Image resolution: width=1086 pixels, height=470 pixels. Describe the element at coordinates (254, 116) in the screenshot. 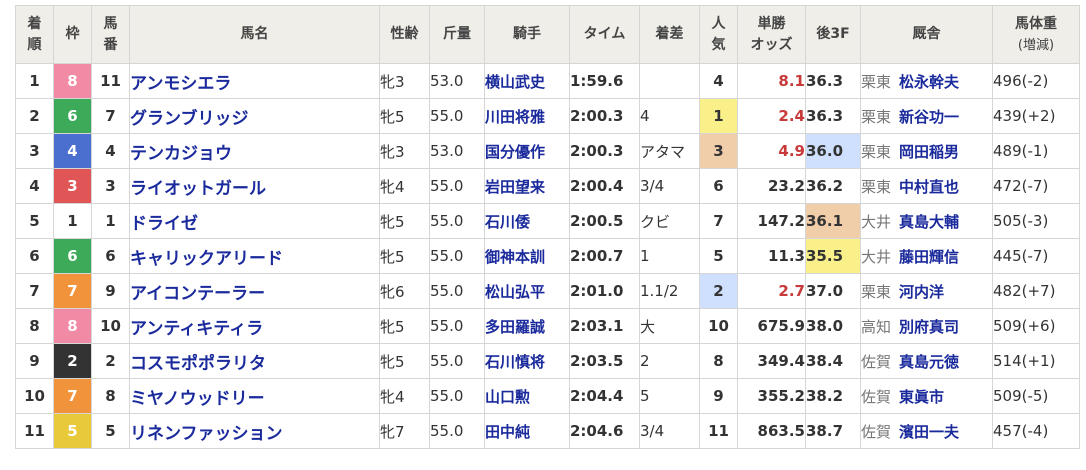

I see `horse-name-cell: グランブリッジ` at that location.